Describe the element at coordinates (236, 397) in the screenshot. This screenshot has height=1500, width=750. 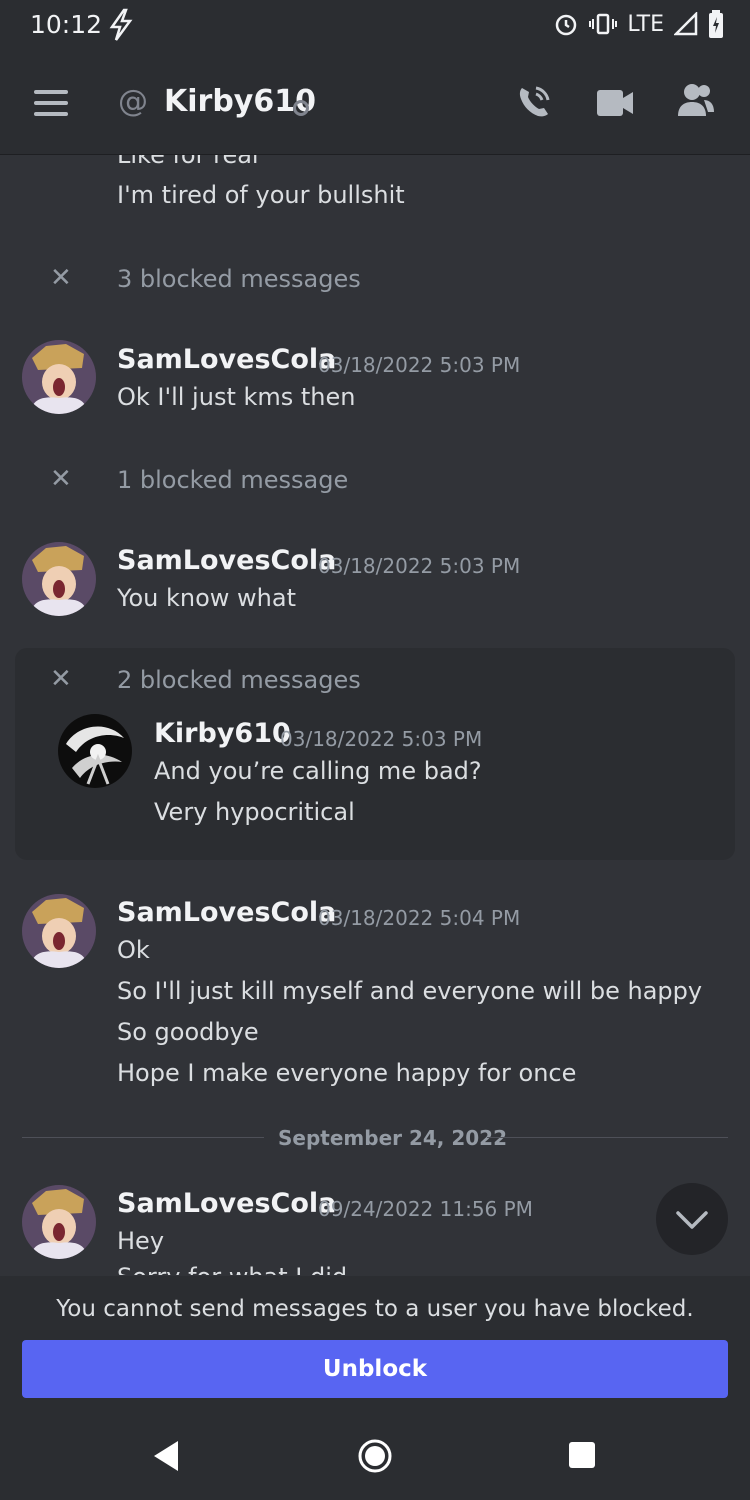
I see `message-line: Ok I'll just kms then` at that location.